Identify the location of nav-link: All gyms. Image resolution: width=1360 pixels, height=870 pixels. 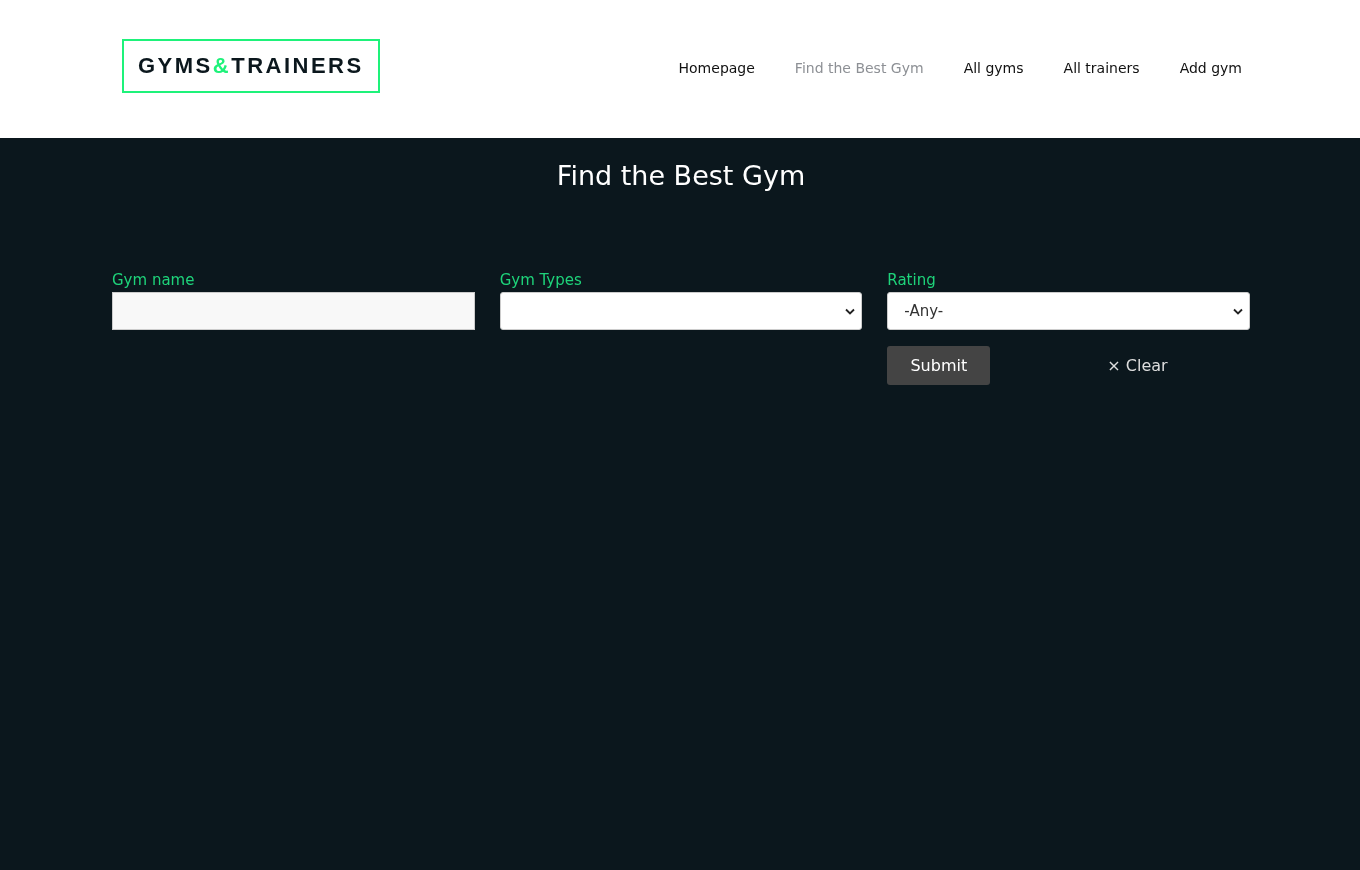
(993, 67).